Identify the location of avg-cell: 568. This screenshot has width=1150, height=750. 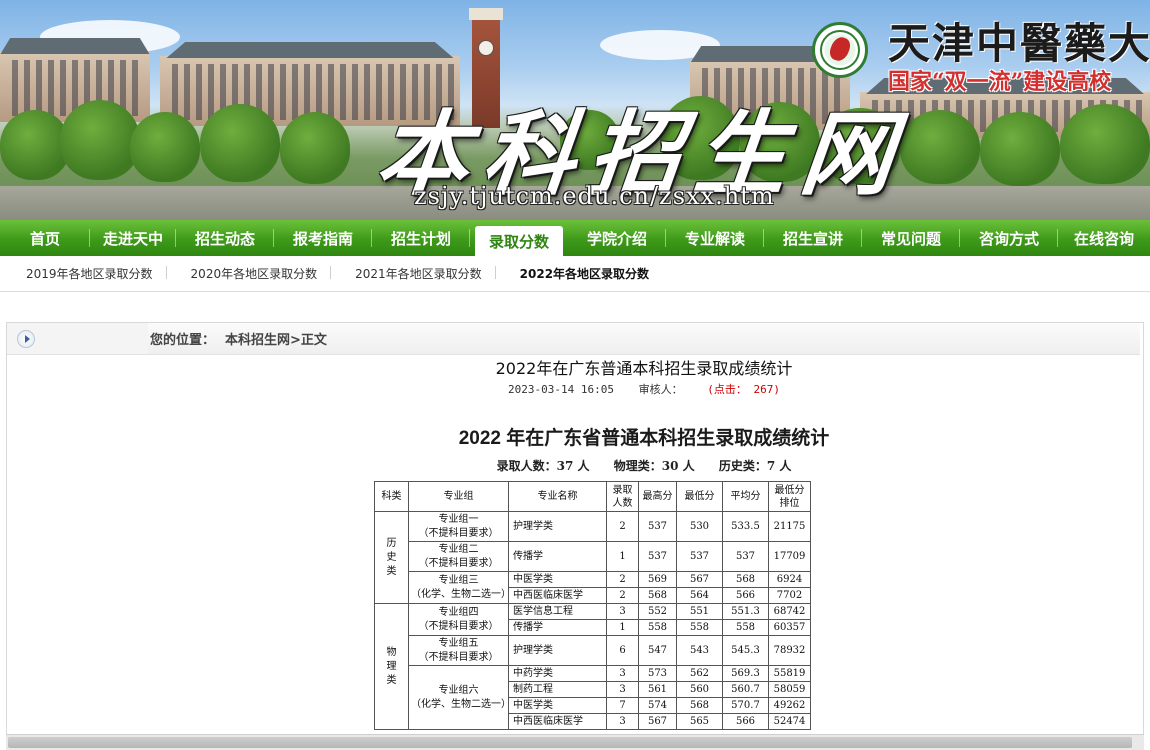
(745, 579).